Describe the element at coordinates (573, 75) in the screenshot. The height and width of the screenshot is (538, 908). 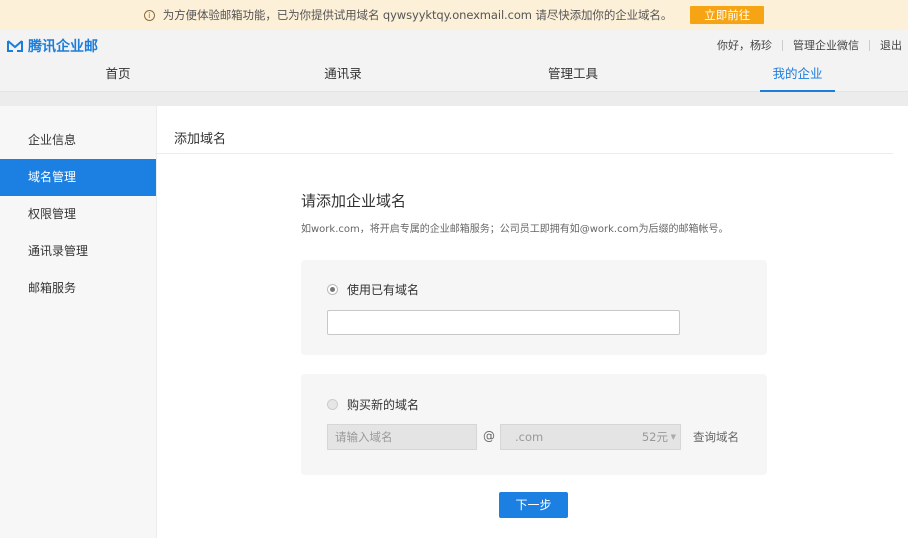
I see `tab-admin-tools: 管理工具` at that location.